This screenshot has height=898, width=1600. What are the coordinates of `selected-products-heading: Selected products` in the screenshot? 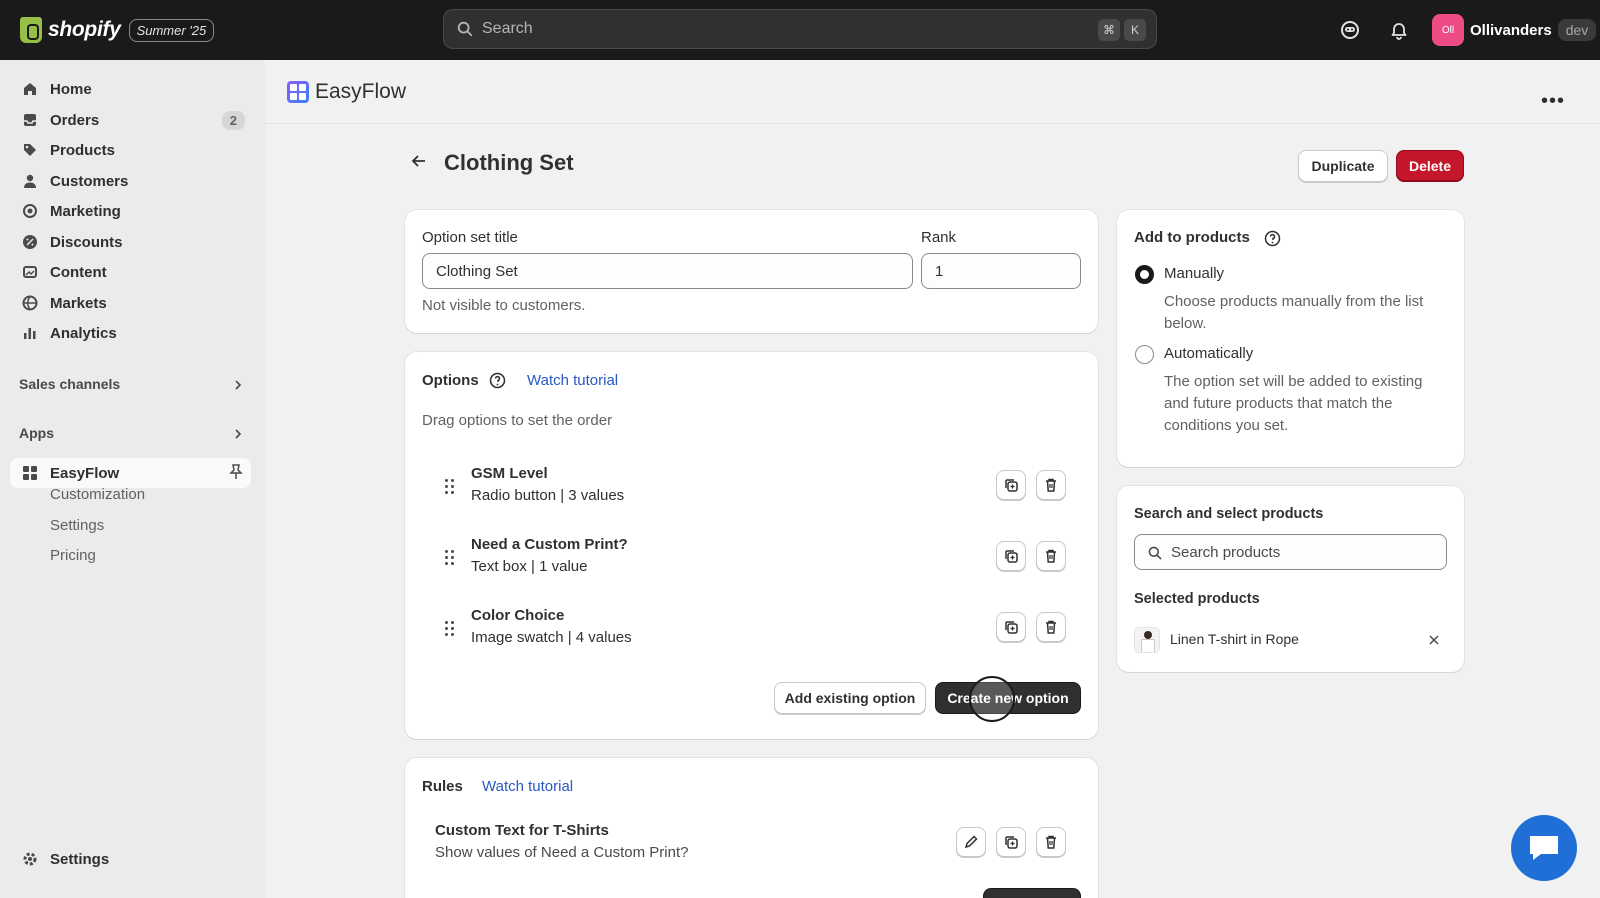 It's located at (1197, 599).